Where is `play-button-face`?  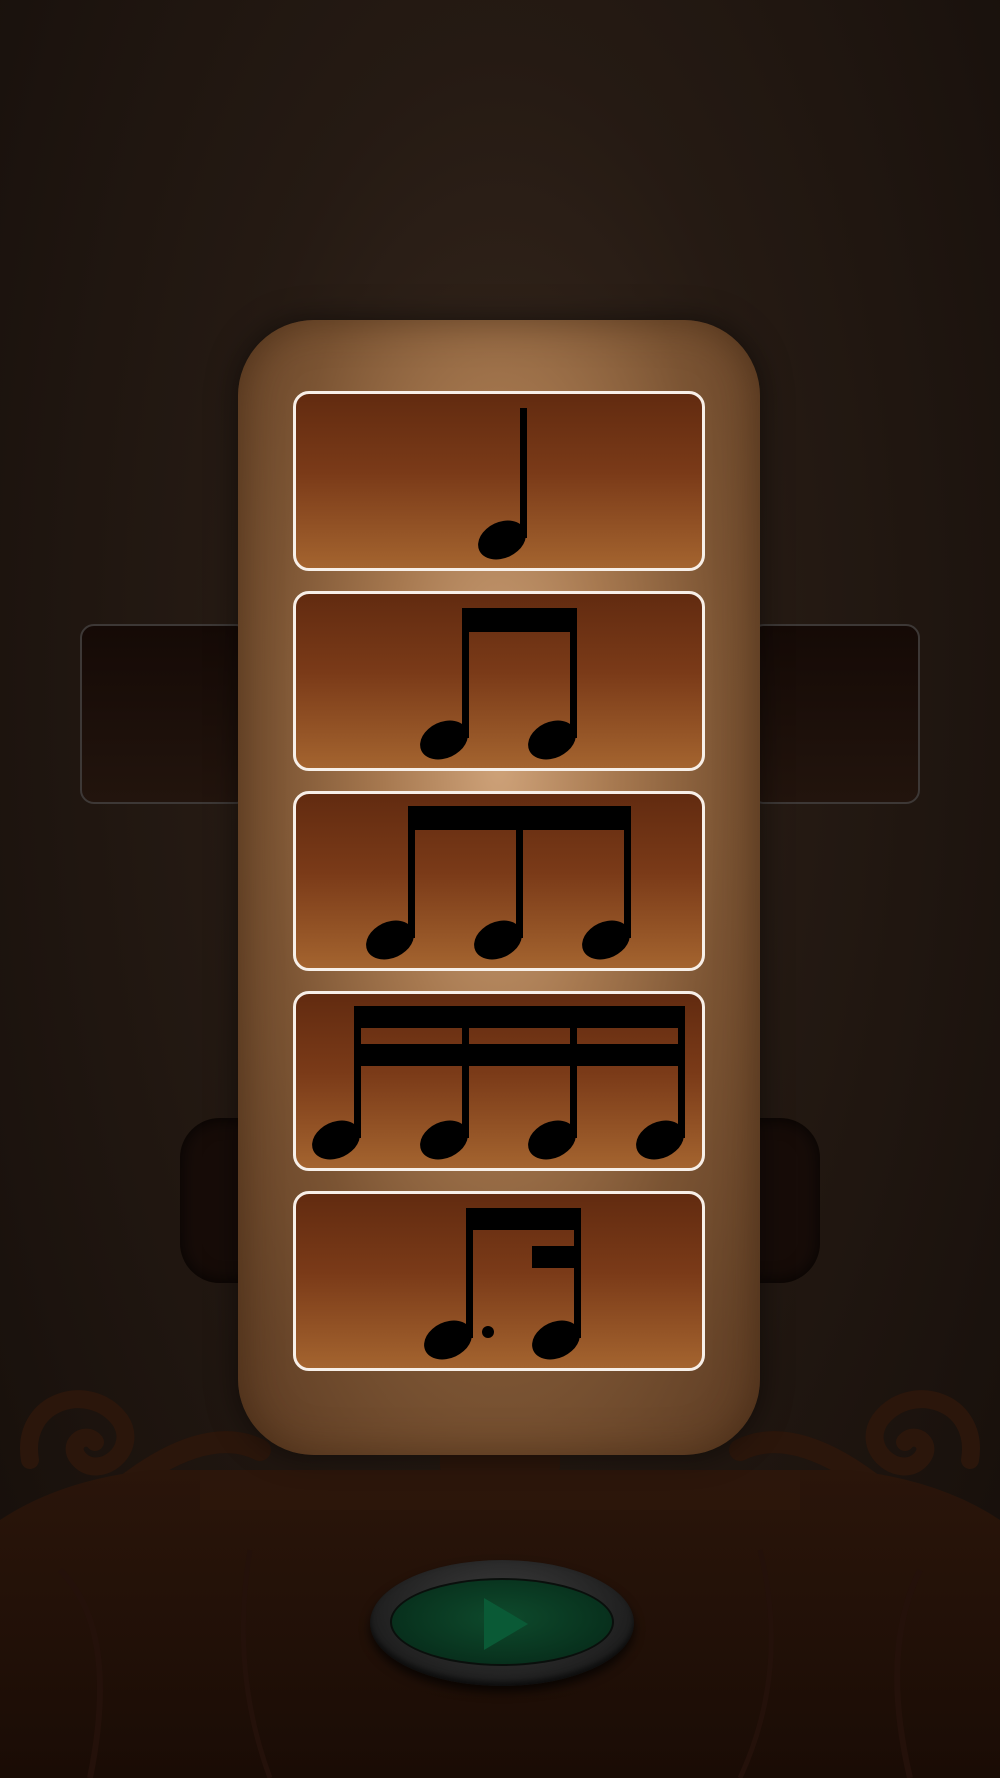 play-button-face is located at coordinates (502, 1622).